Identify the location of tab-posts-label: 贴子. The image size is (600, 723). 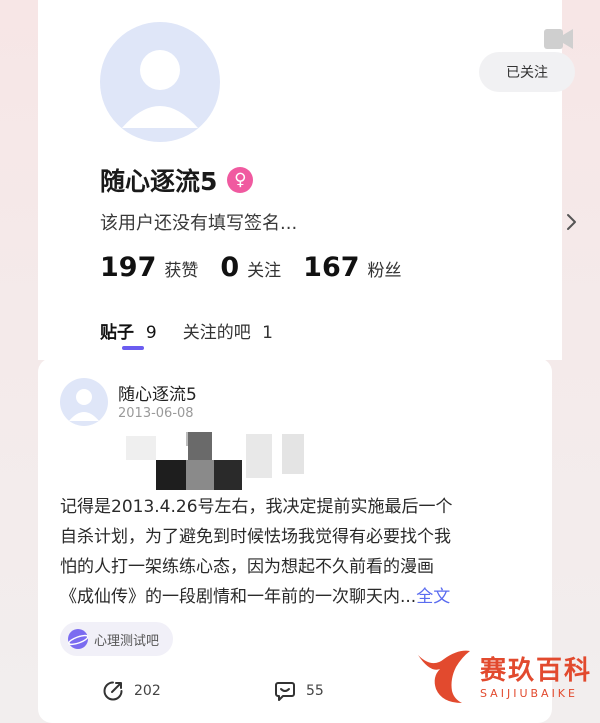
(117, 333).